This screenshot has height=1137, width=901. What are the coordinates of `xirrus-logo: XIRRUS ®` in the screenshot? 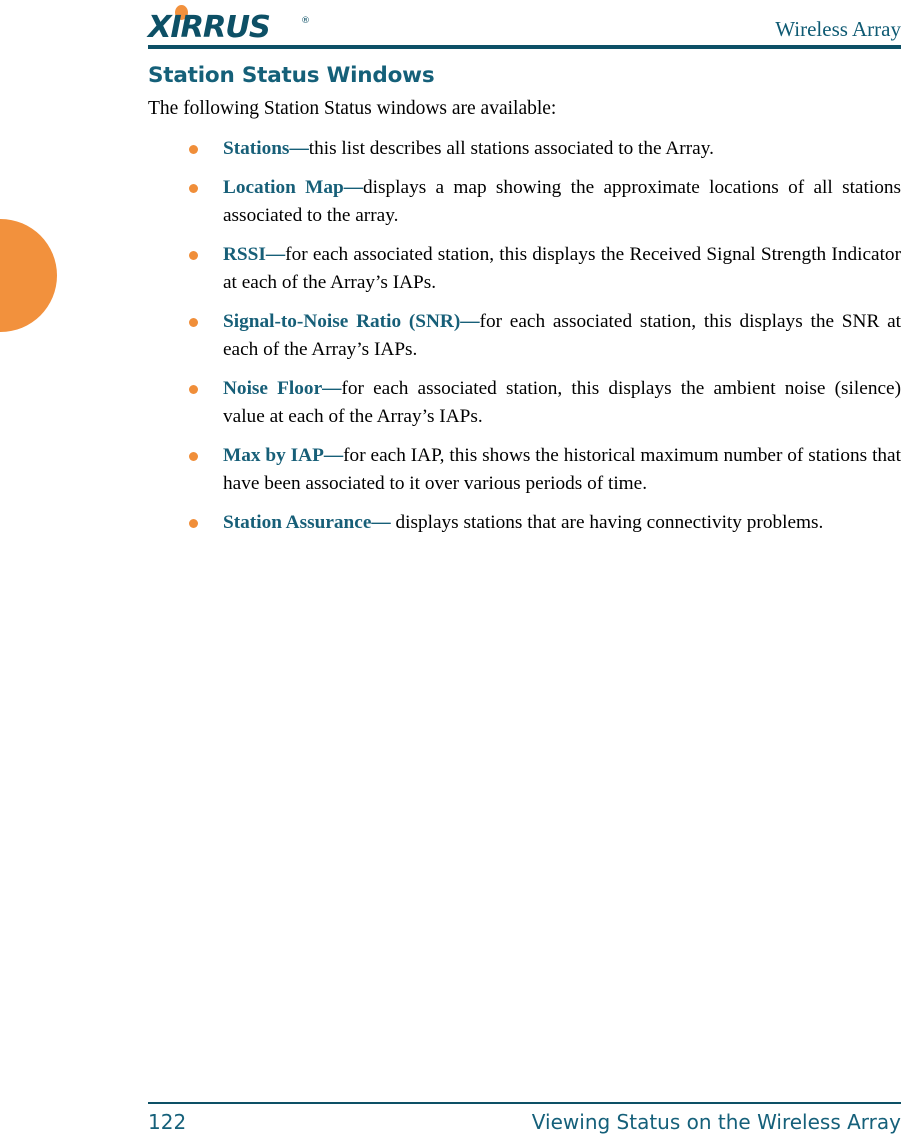 It's located at (233, 24).